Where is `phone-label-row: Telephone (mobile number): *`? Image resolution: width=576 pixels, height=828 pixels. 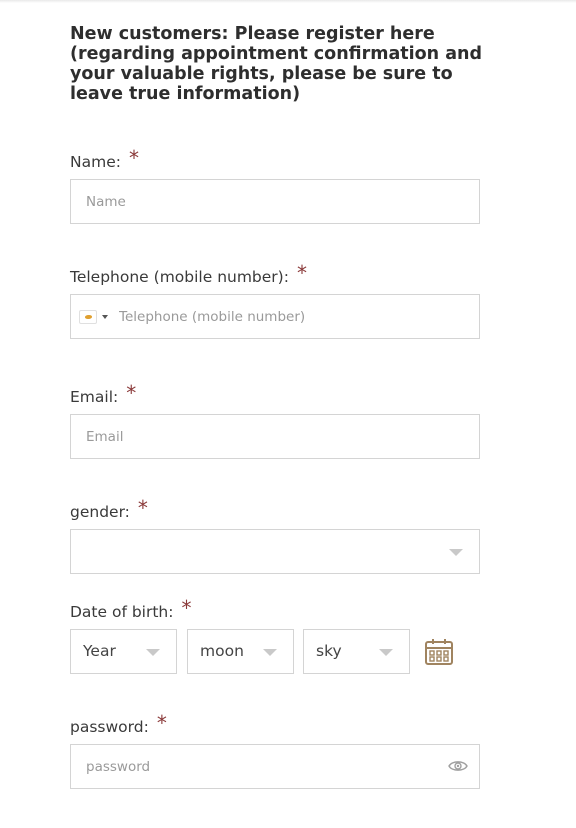
phone-label-row: Telephone (mobile number): * is located at coordinates (188, 274).